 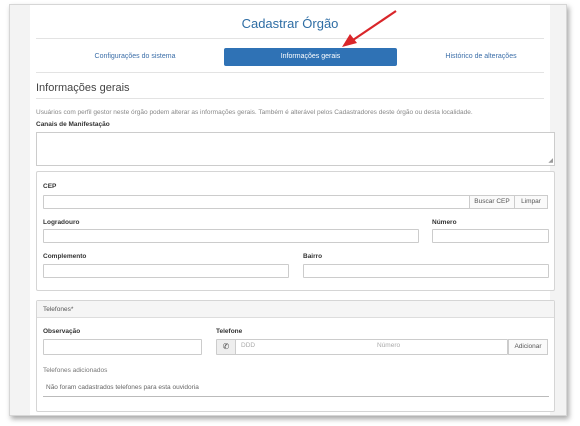 I want to click on title-divider, so click(x=290, y=38).